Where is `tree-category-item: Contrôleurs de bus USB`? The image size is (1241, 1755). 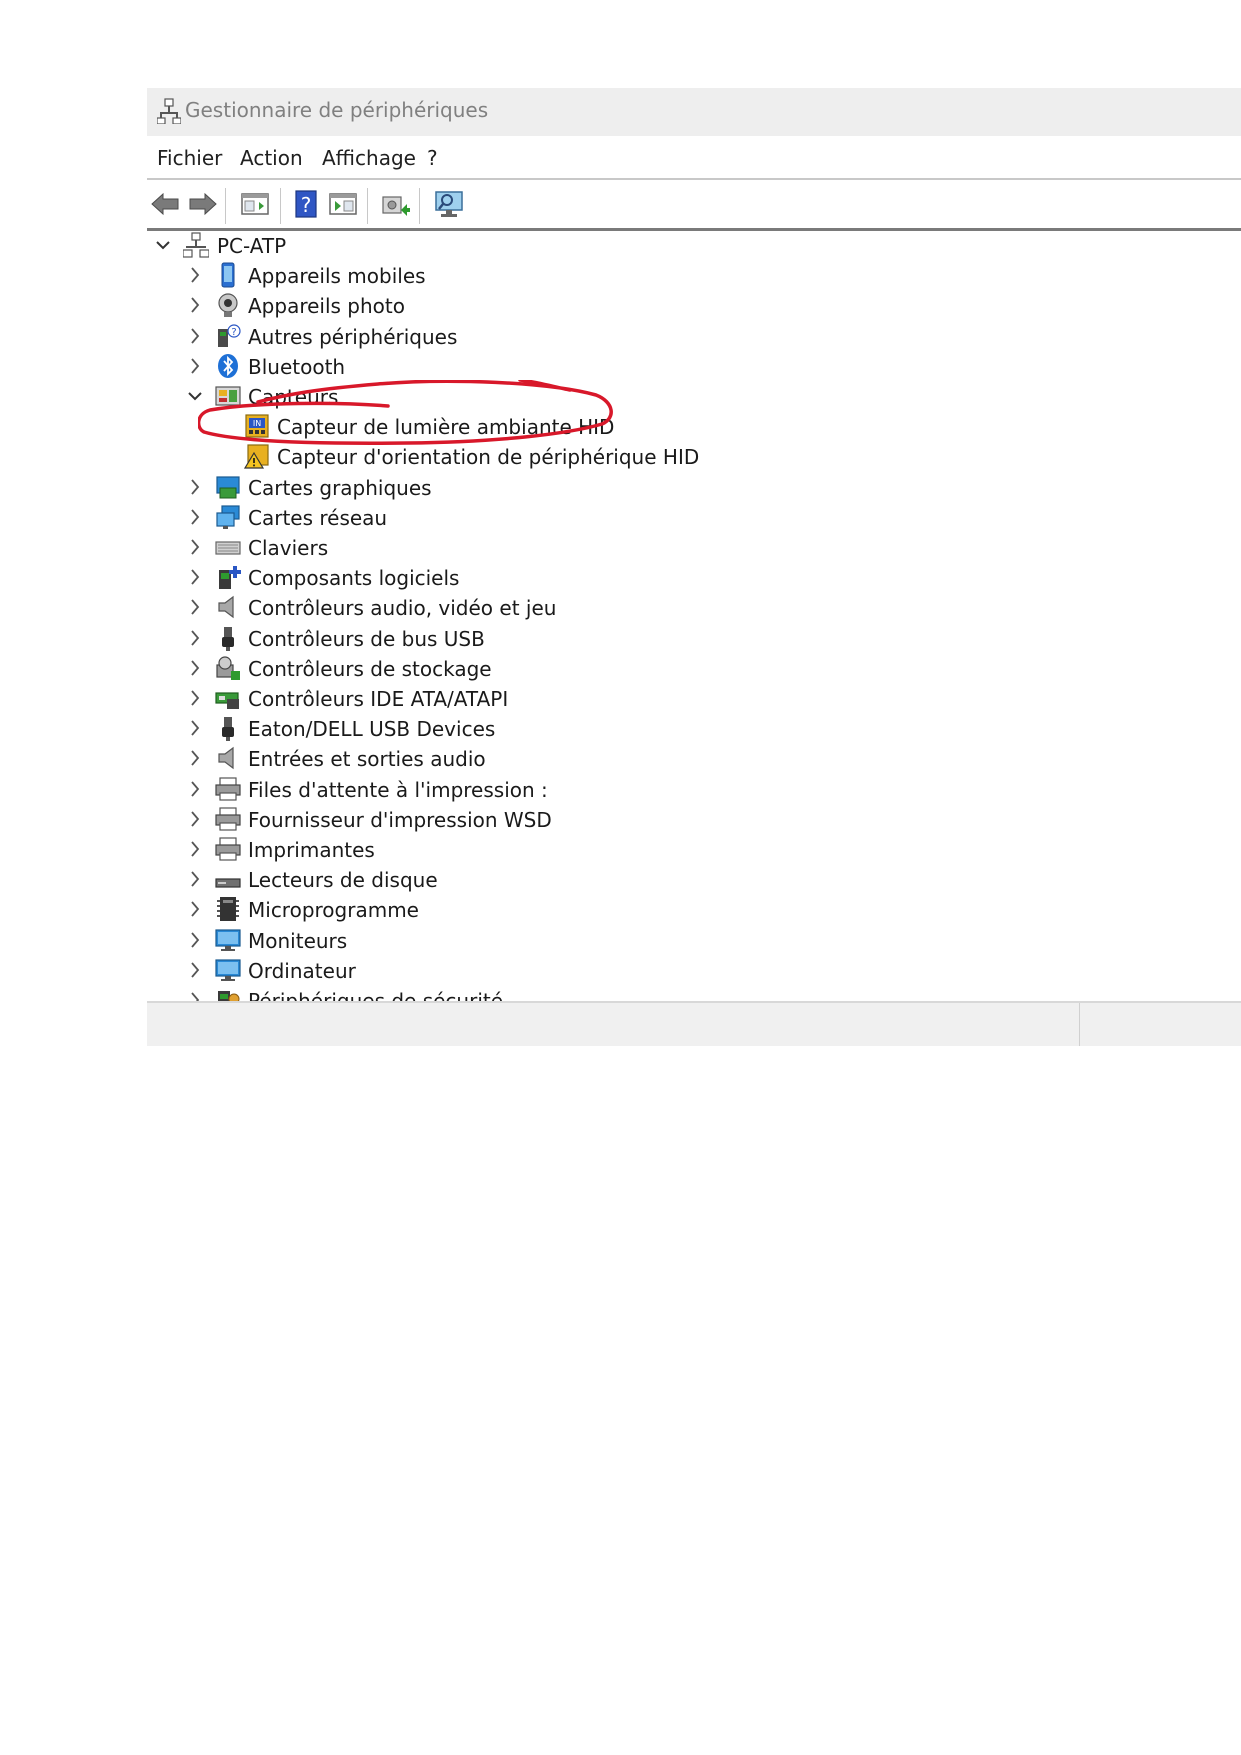
tree-category-item: Contrôleurs de bus USB is located at coordinates (694, 639).